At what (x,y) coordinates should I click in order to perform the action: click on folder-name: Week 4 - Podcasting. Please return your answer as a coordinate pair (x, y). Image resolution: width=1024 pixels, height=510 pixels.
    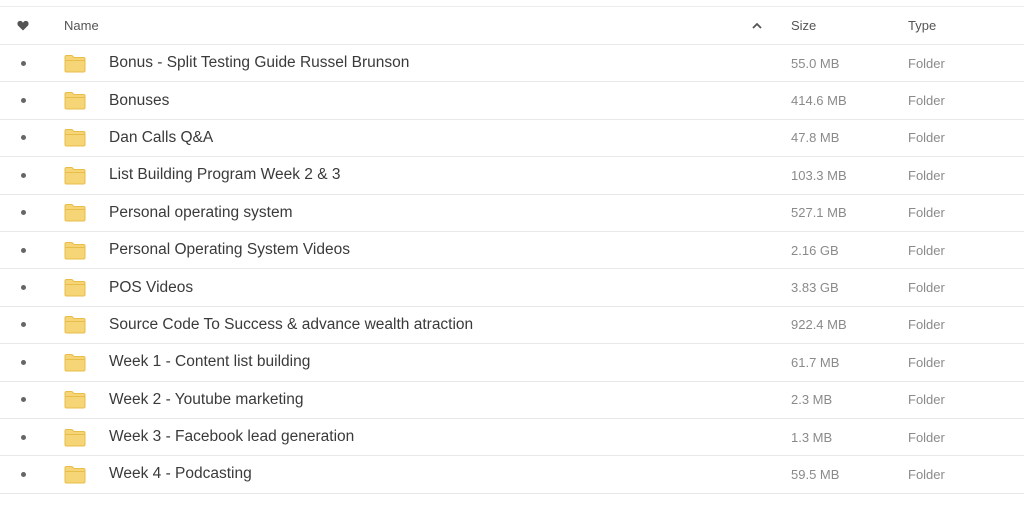
    Looking at the image, I should click on (180, 474).